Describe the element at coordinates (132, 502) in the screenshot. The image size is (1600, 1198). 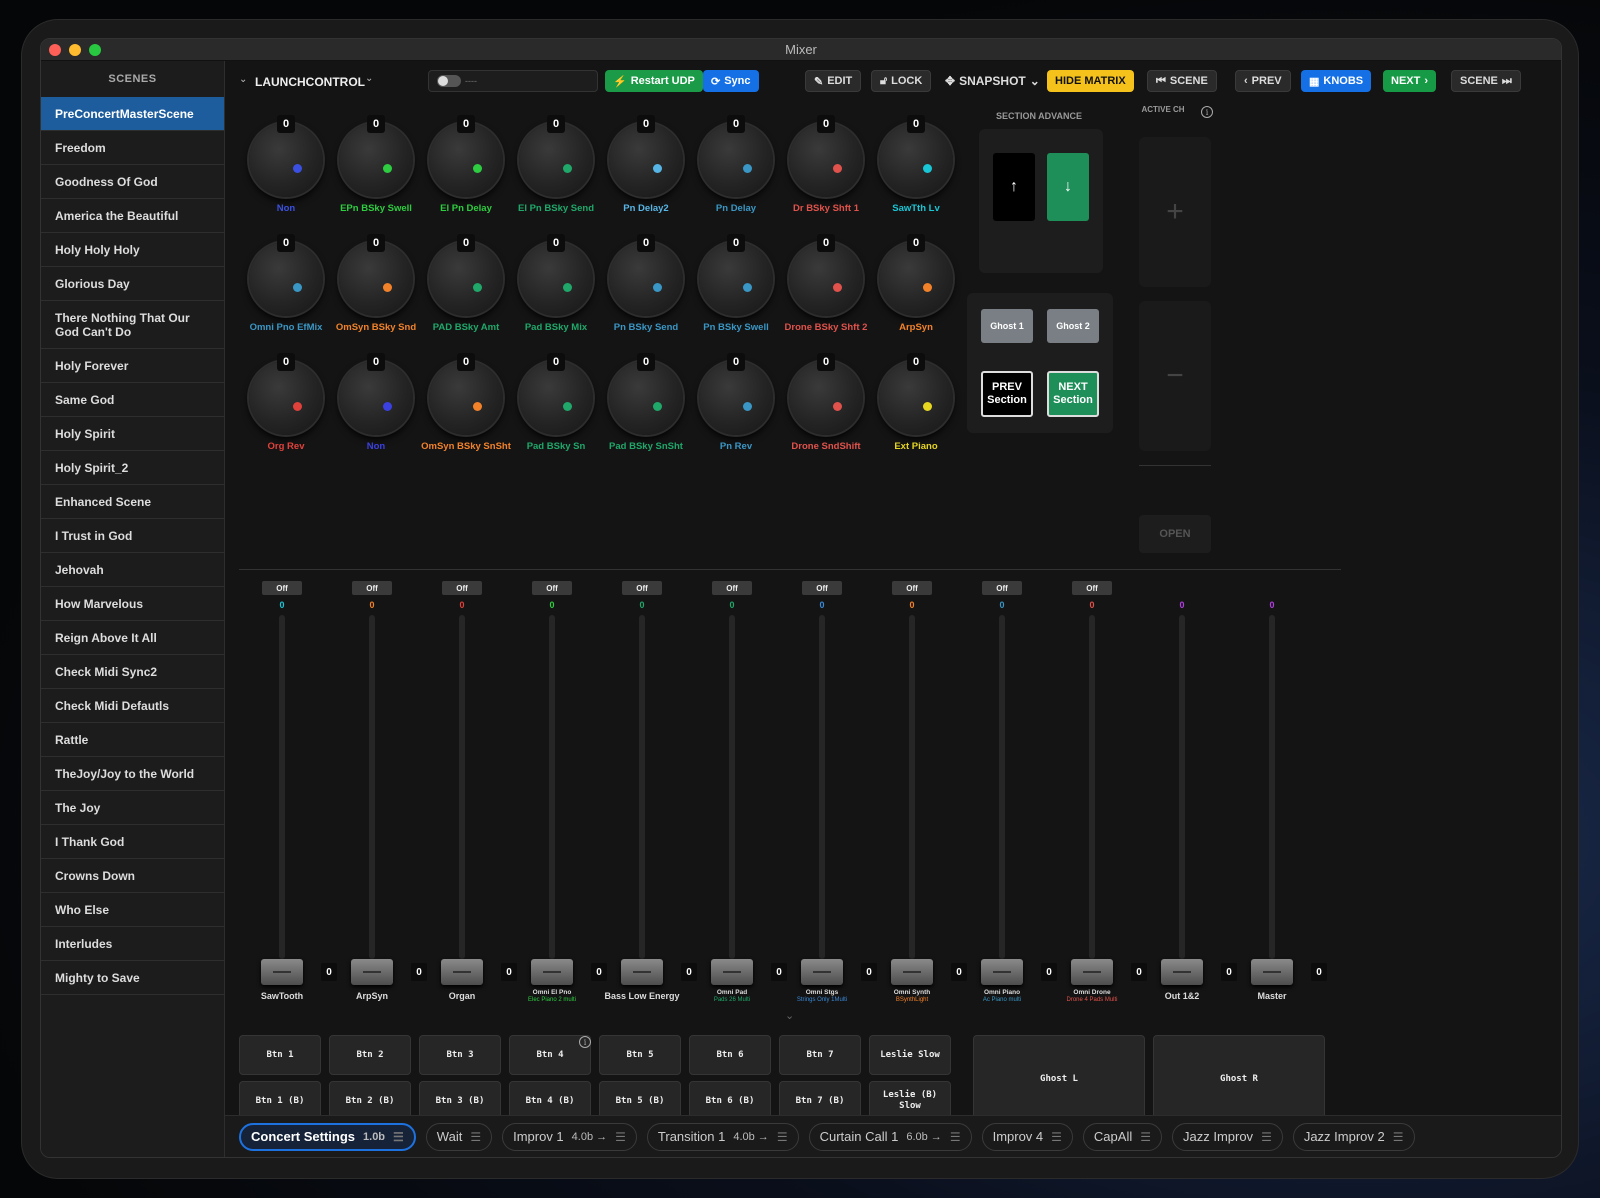
I see `scene-item: Enhanced Scene` at that location.